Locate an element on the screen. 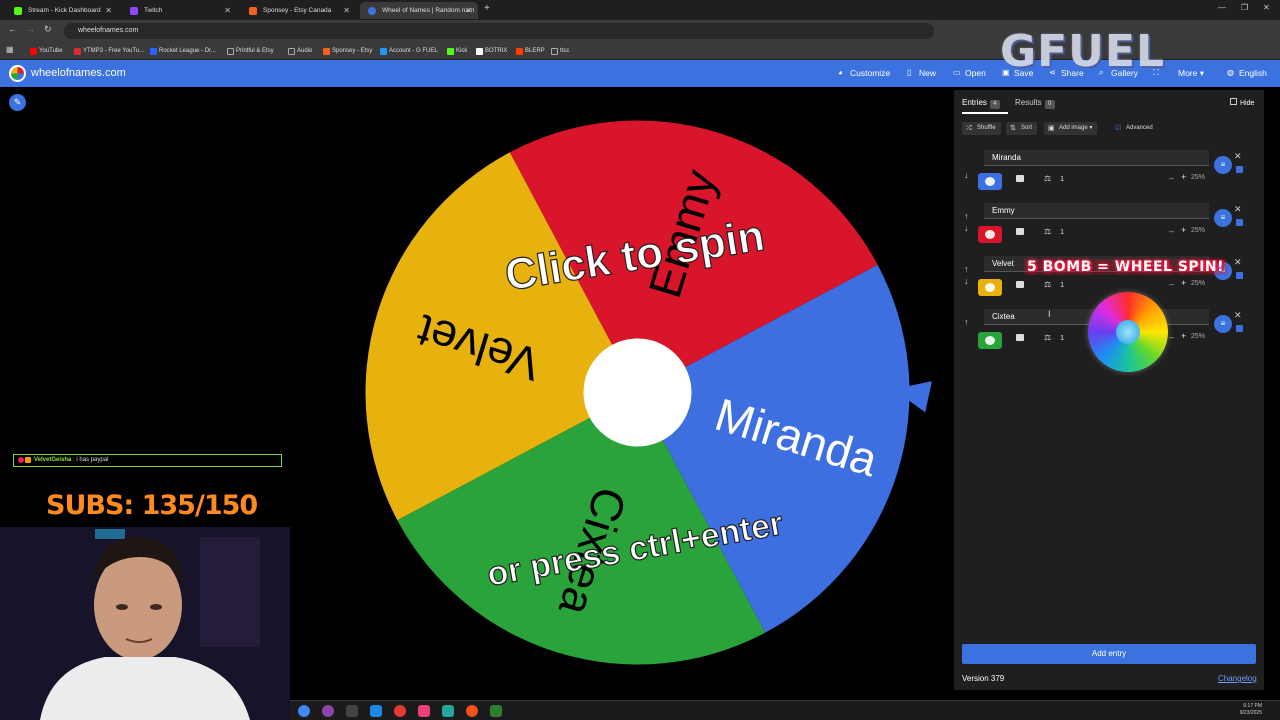 This screenshot has width=1280, height=720. edit-pen-icon: ✎ is located at coordinates (17, 102).